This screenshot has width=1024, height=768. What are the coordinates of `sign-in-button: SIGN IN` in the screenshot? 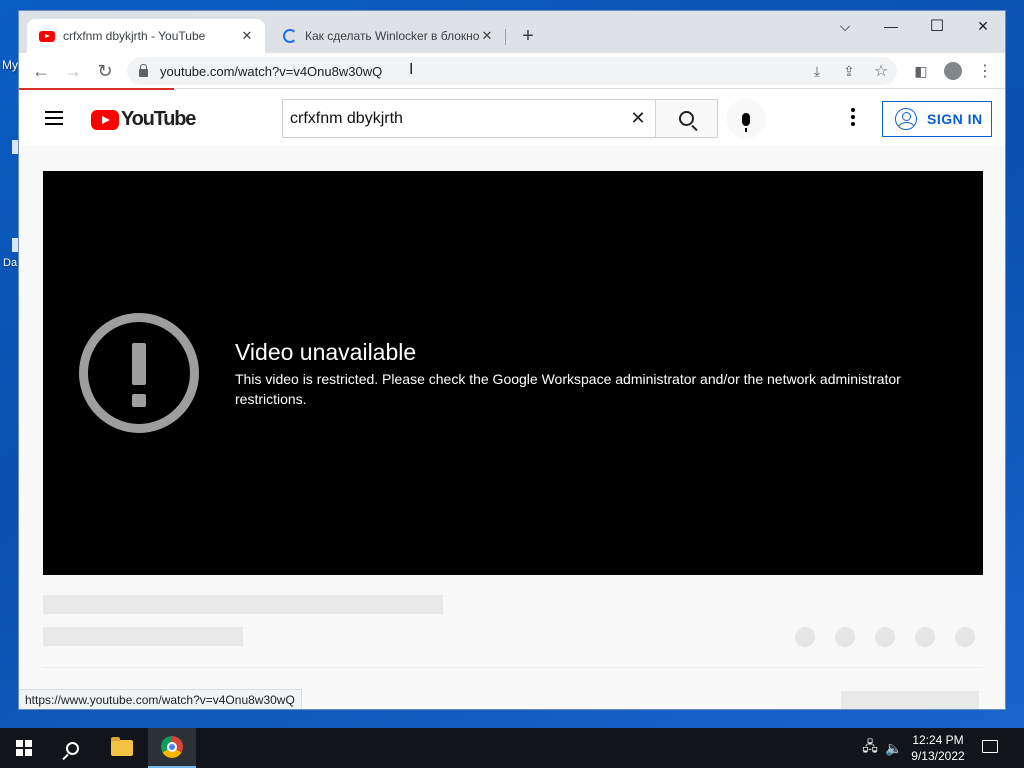 It's located at (937, 119).